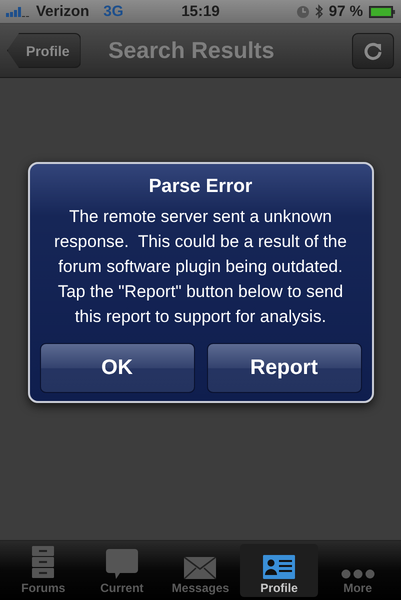 The width and height of the screenshot is (401, 600). Describe the element at coordinates (117, 368) in the screenshot. I see `alert-button: OK` at that location.